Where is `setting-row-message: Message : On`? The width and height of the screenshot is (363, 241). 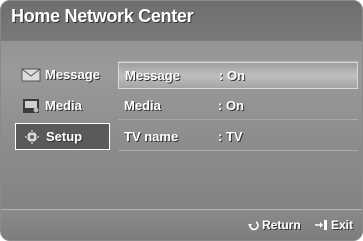
setting-row-message: Message : On is located at coordinates (238, 75).